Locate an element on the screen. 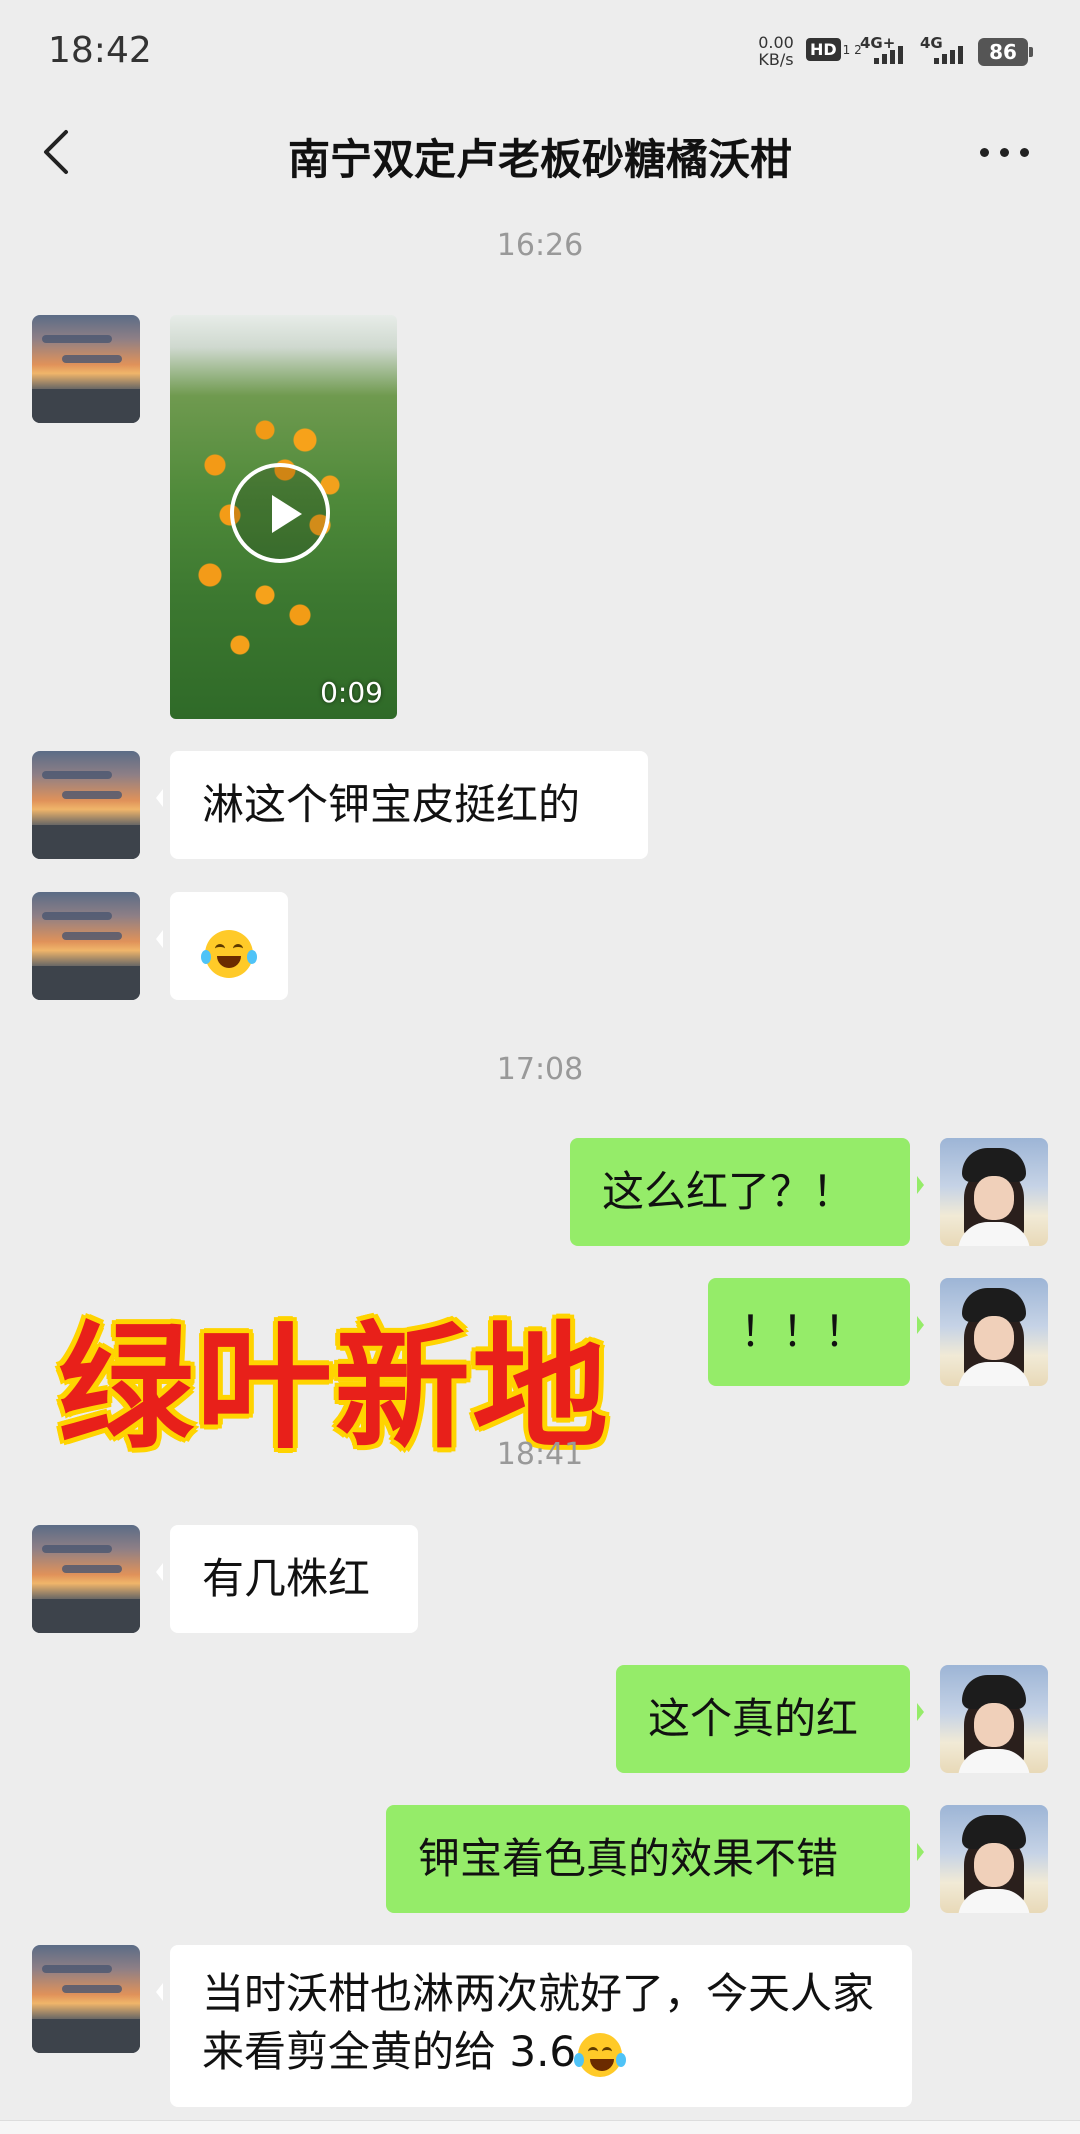  message-text: 当时沃柑也淋两次就好了，今天人家来看剪全黄的给 3.6 is located at coordinates (538, 2022).